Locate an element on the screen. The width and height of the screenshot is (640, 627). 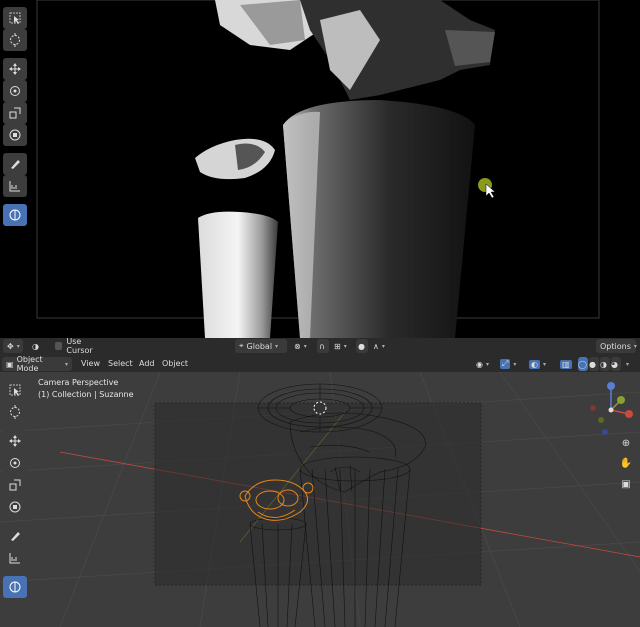
wireframe-shading-button: ◯ is located at coordinates (583, 364).